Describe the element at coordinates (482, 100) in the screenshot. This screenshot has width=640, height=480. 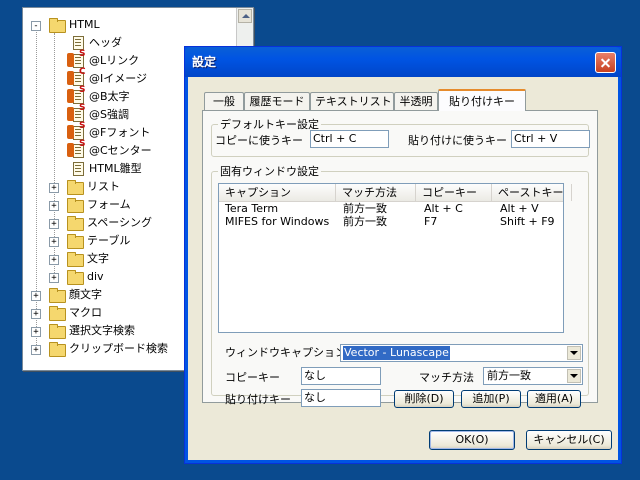
I see `tab-paste-key: 貼り付けキー` at that location.